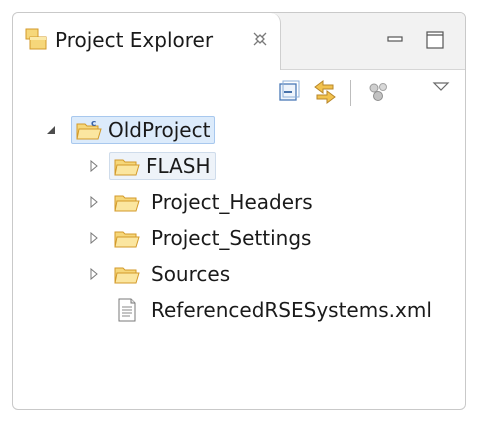  I want to click on tree-node-root: OldProject c, so click(239, 130).